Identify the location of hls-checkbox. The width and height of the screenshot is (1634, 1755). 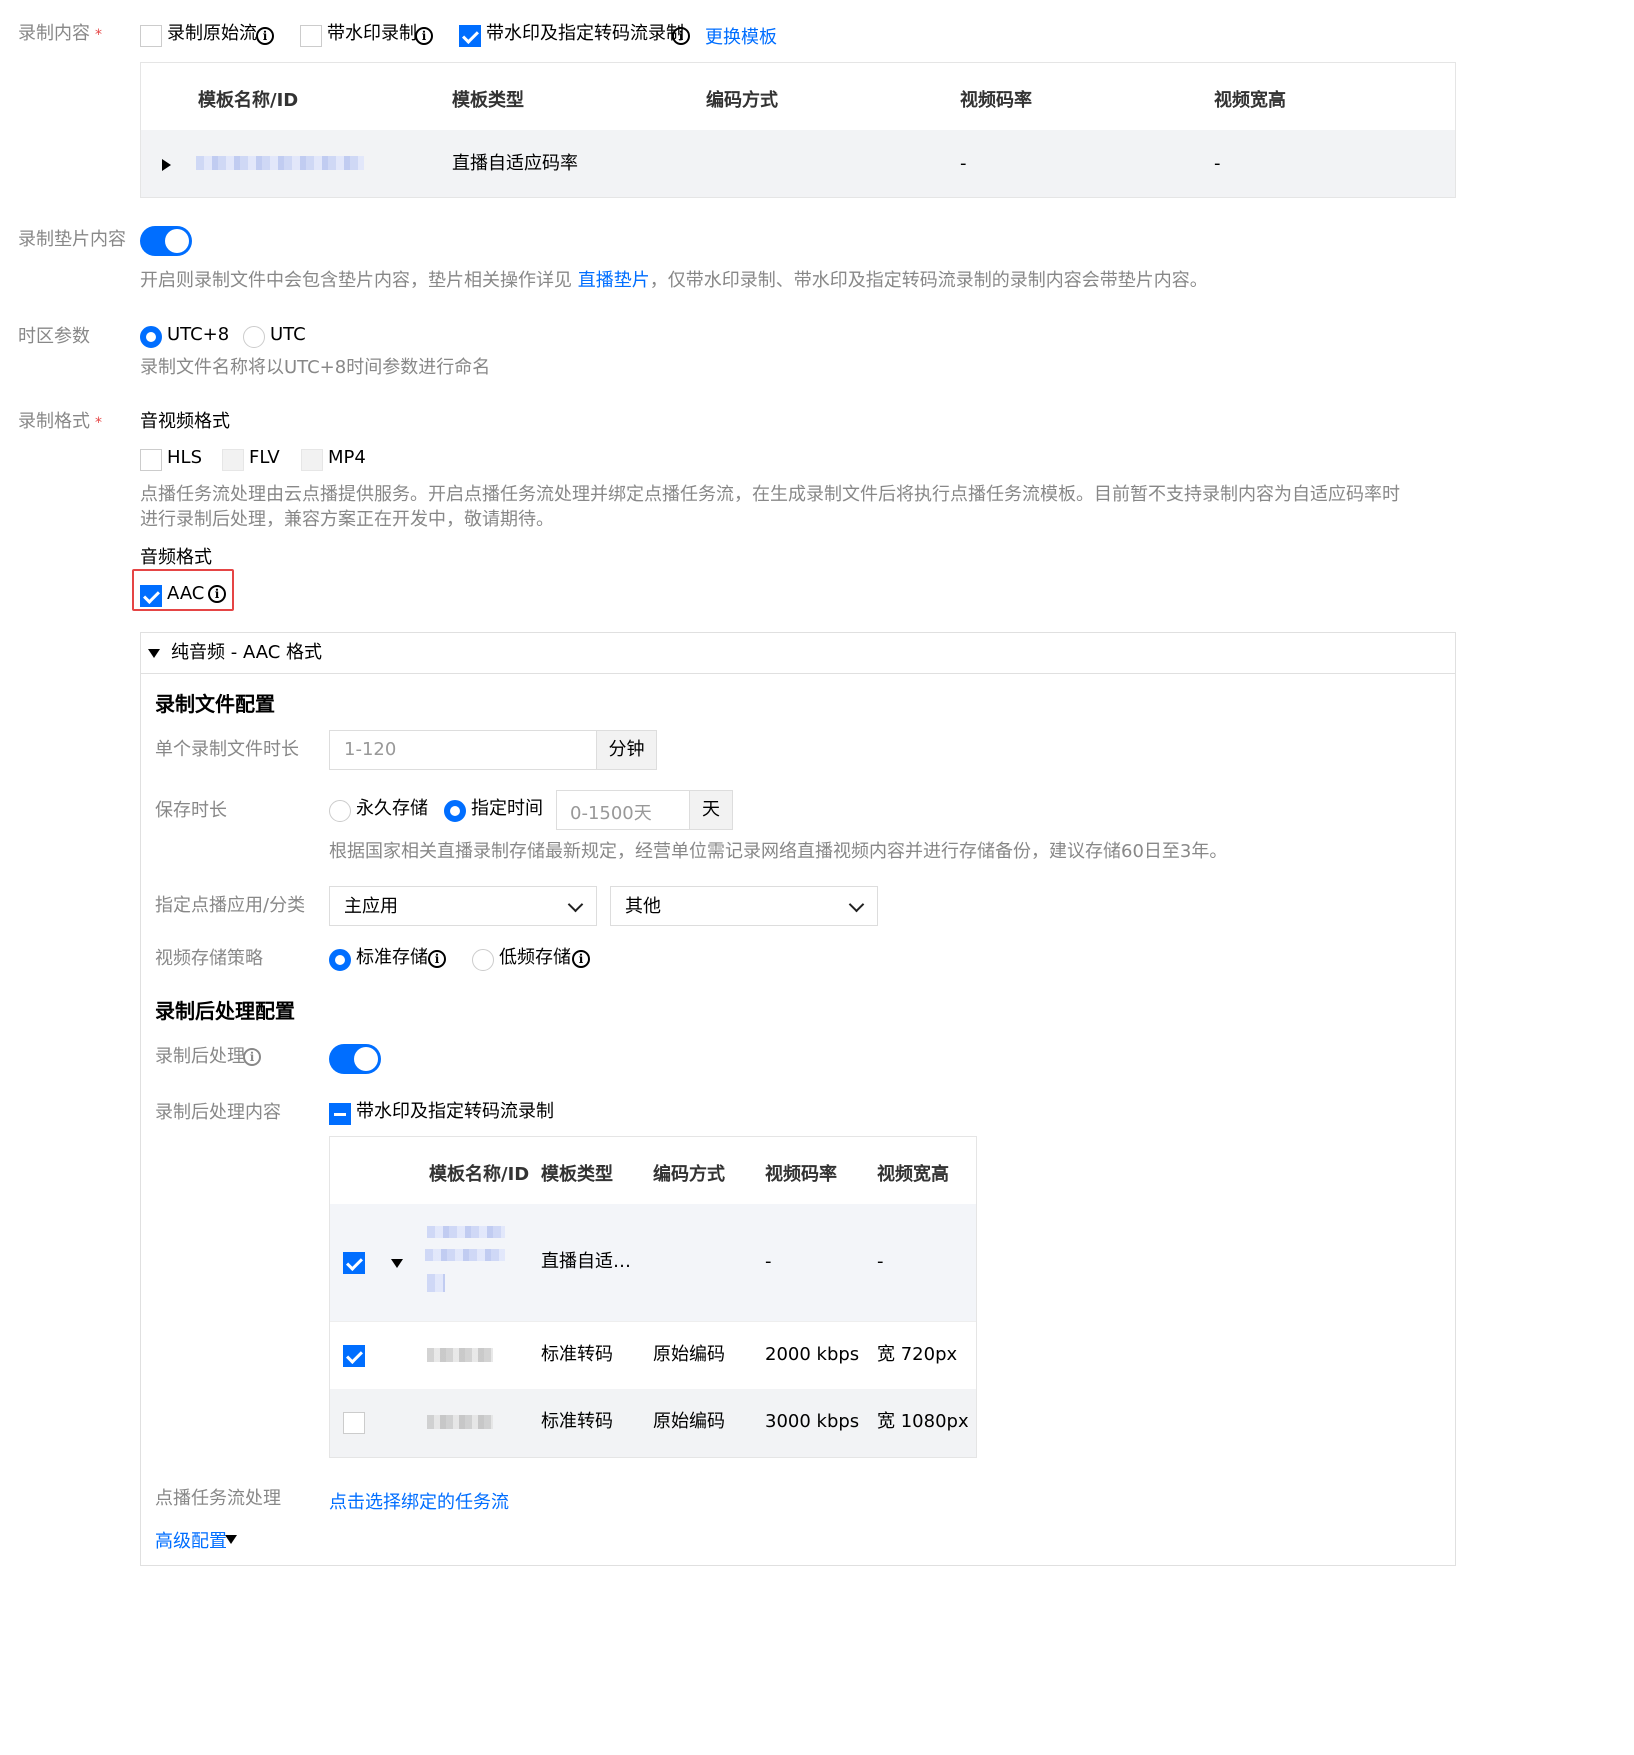
(151, 460).